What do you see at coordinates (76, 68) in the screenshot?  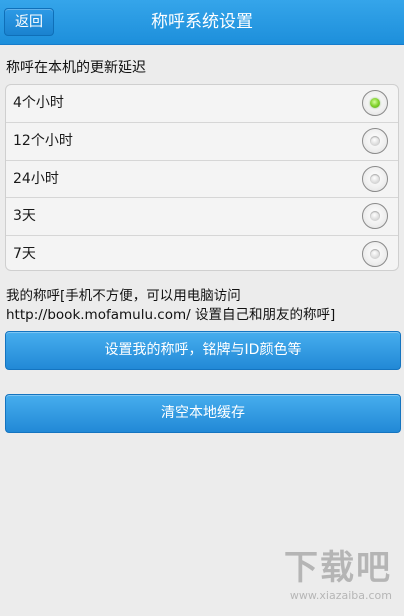 I see `update-delay-label: 称呼在本机的更新延迟` at bounding box center [76, 68].